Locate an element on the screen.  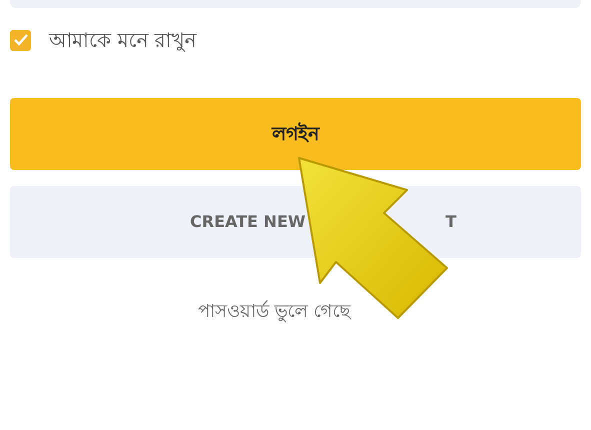
check-icon is located at coordinates (21, 40).